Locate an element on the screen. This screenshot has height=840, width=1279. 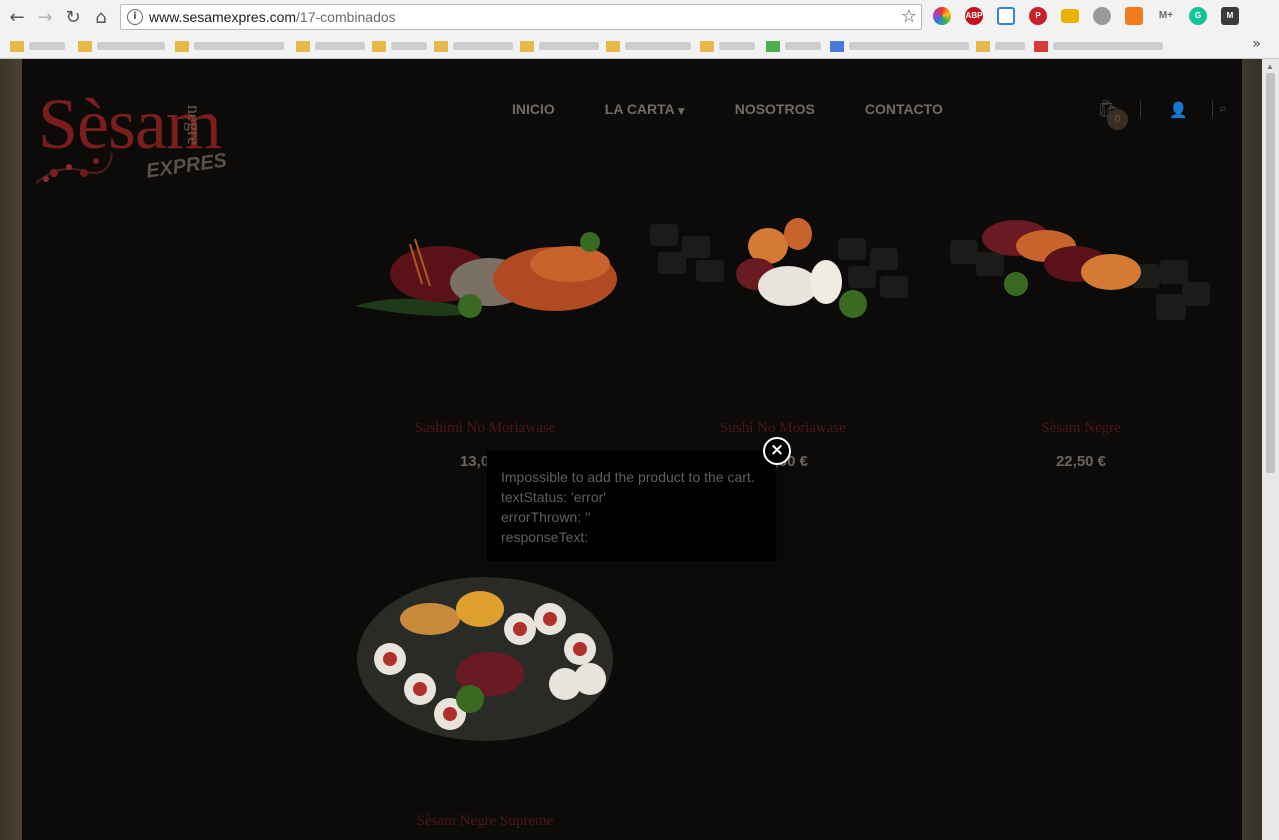
user-icon: 👤 is located at coordinates (1178, 110).